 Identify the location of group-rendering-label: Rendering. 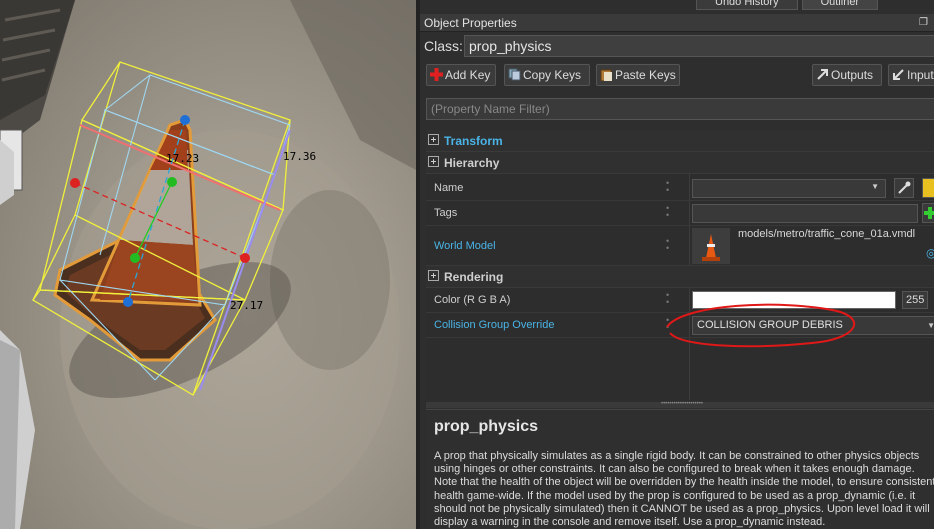
(474, 277).